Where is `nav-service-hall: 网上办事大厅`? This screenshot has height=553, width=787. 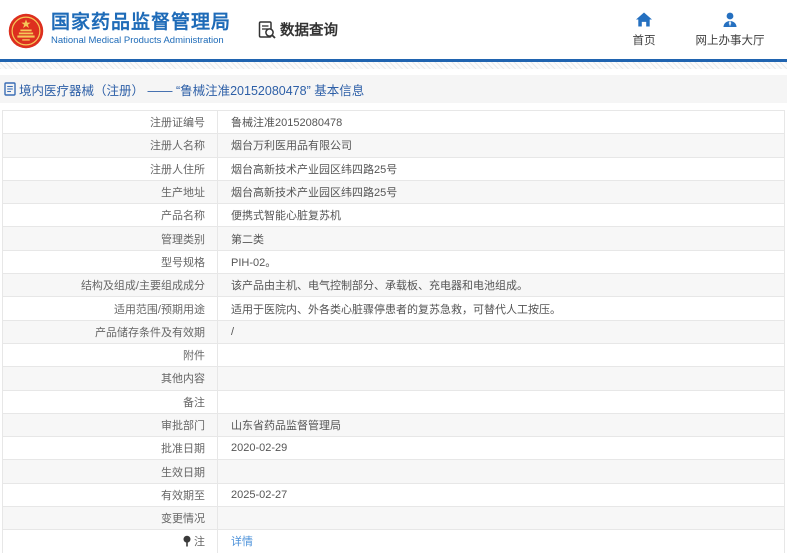
nav-service-hall: 网上办事大厅 is located at coordinates (730, 29).